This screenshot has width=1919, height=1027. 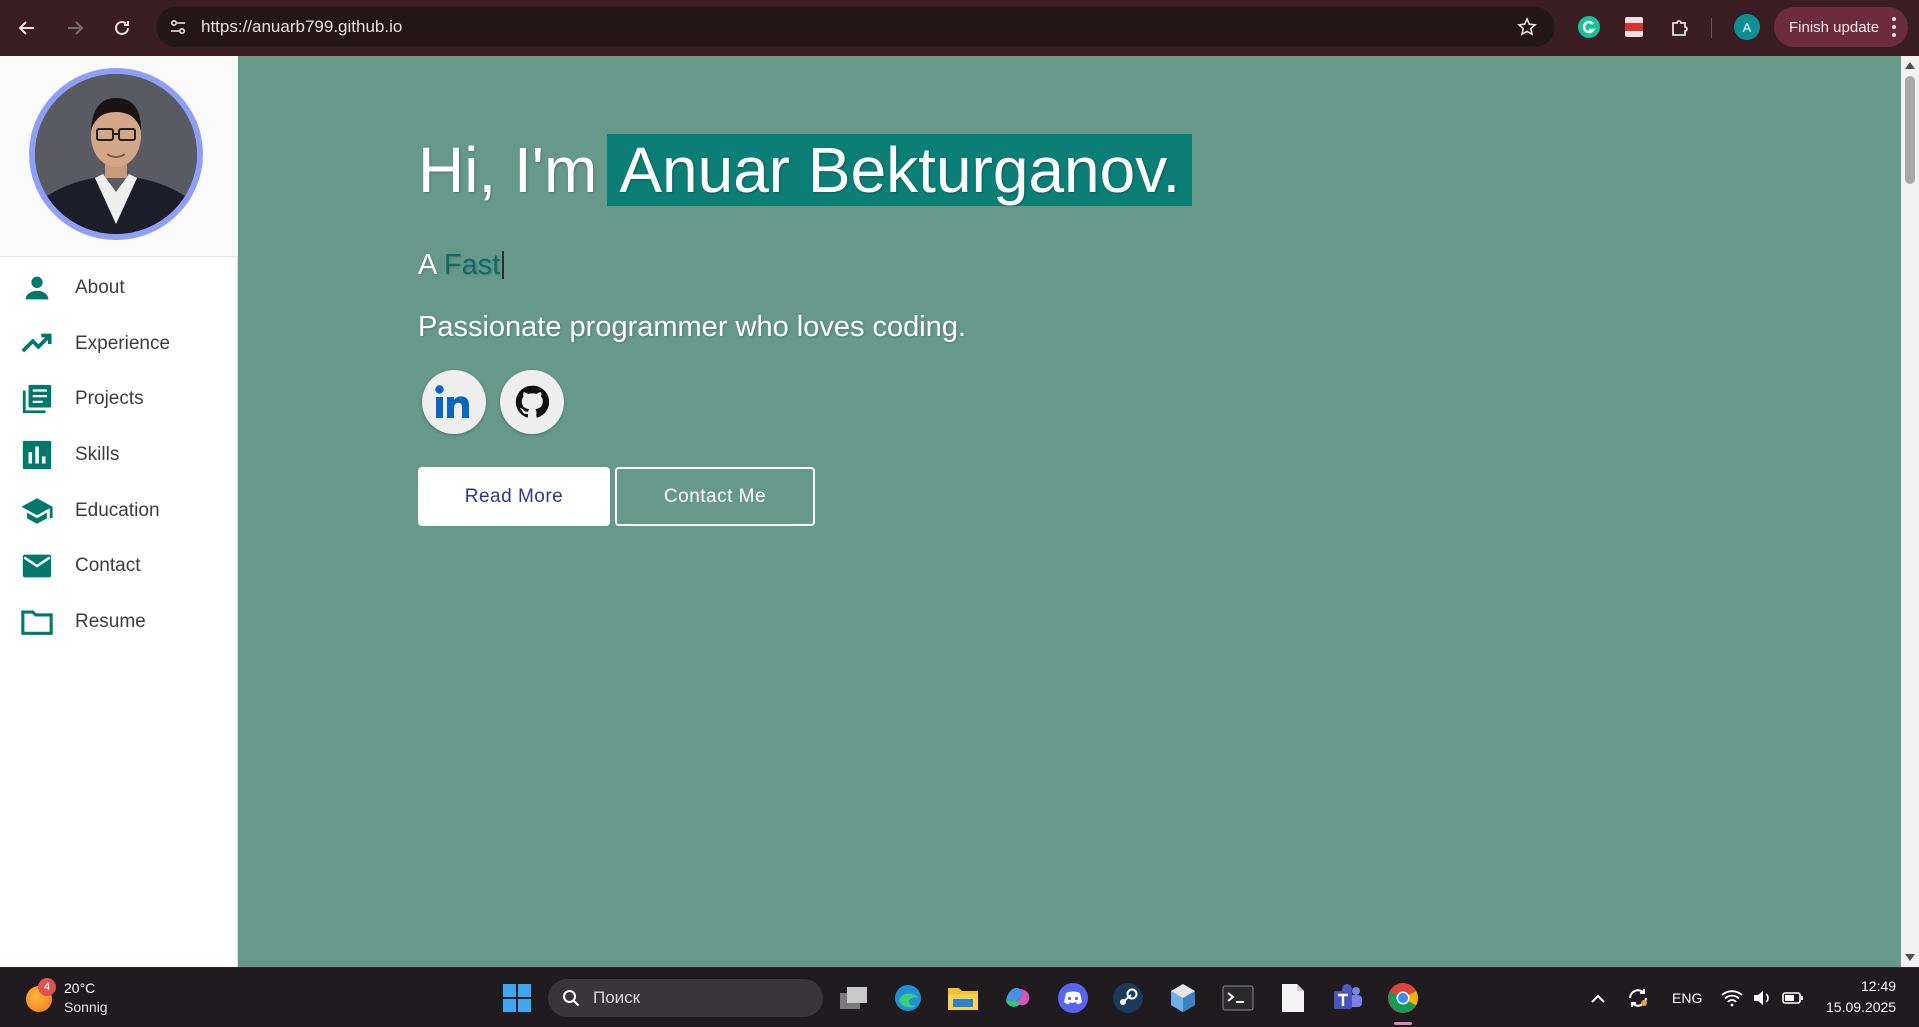 I want to click on chrome-icon, so click(x=1403, y=998).